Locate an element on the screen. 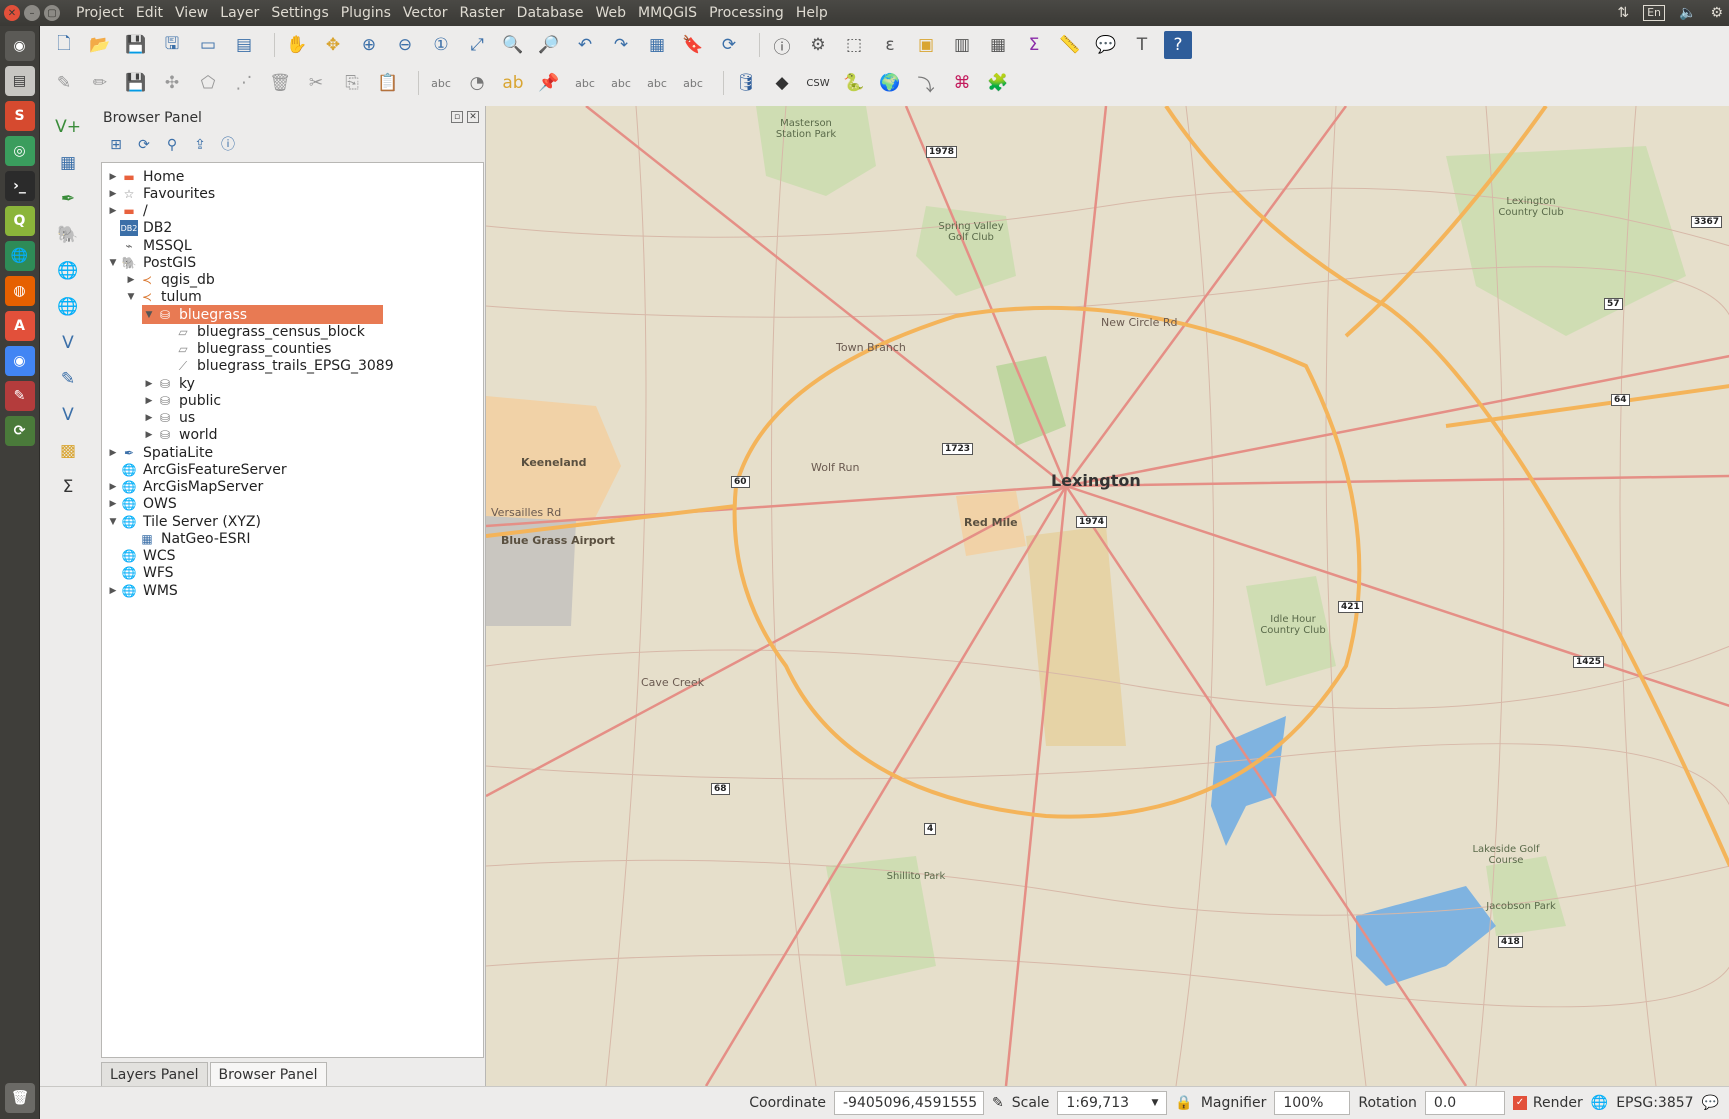 Image resolution: width=1729 pixels, height=1119 pixels. tree-item: ▶ ⛁ public is located at coordinates (182, 400).